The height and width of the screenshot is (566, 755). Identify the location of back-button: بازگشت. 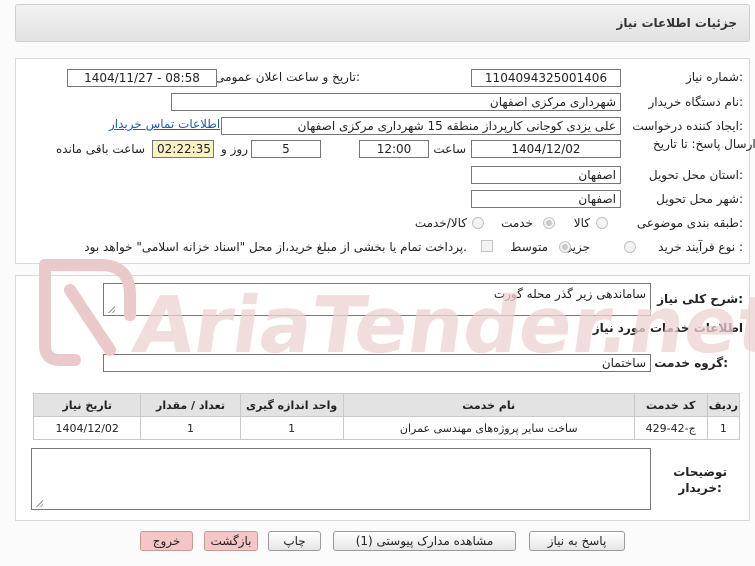
(231, 541).